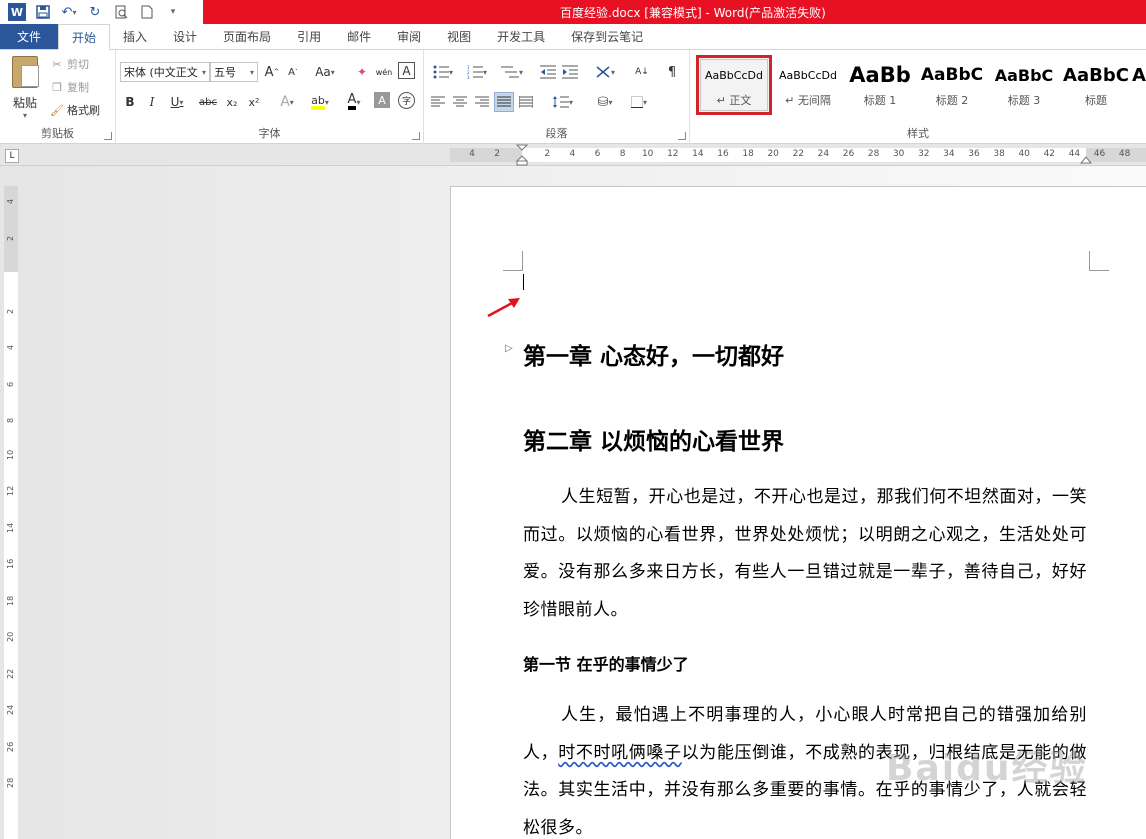 The width and height of the screenshot is (1146, 839). What do you see at coordinates (1096, 85) in the screenshot?
I see `style-title: AaBbC 标题` at bounding box center [1096, 85].